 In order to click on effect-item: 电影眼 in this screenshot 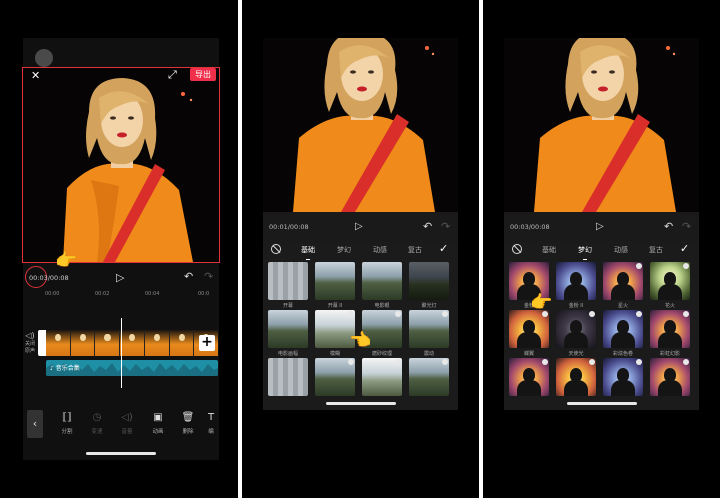, I will do `click(382, 285)`.